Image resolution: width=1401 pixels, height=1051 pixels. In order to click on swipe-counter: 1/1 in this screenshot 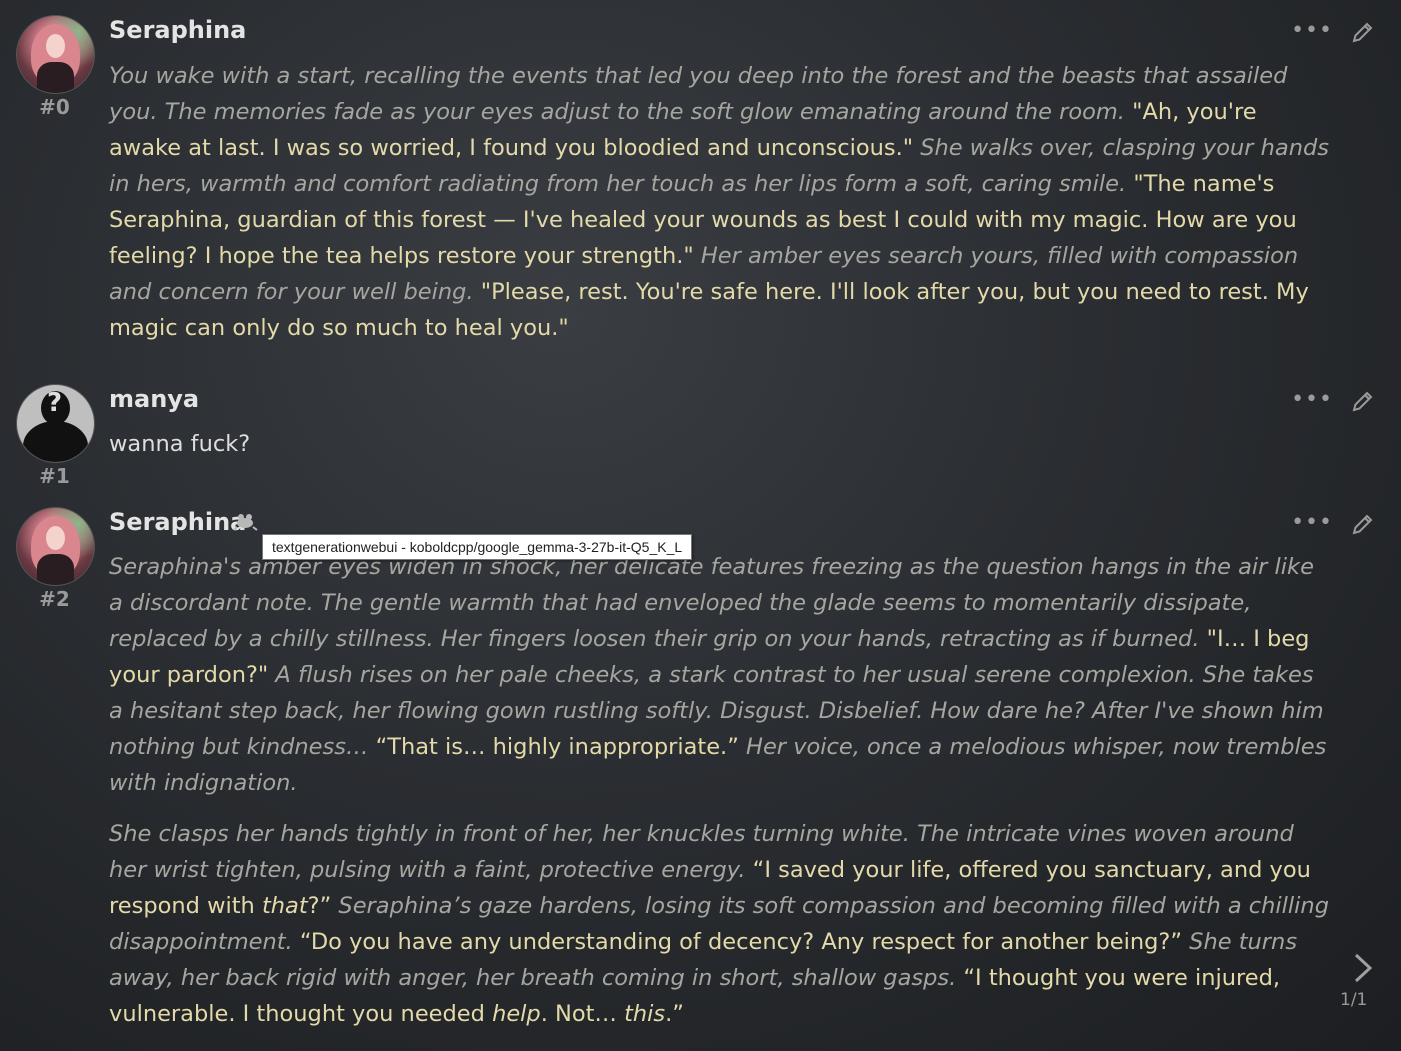, I will do `click(1354, 1000)`.